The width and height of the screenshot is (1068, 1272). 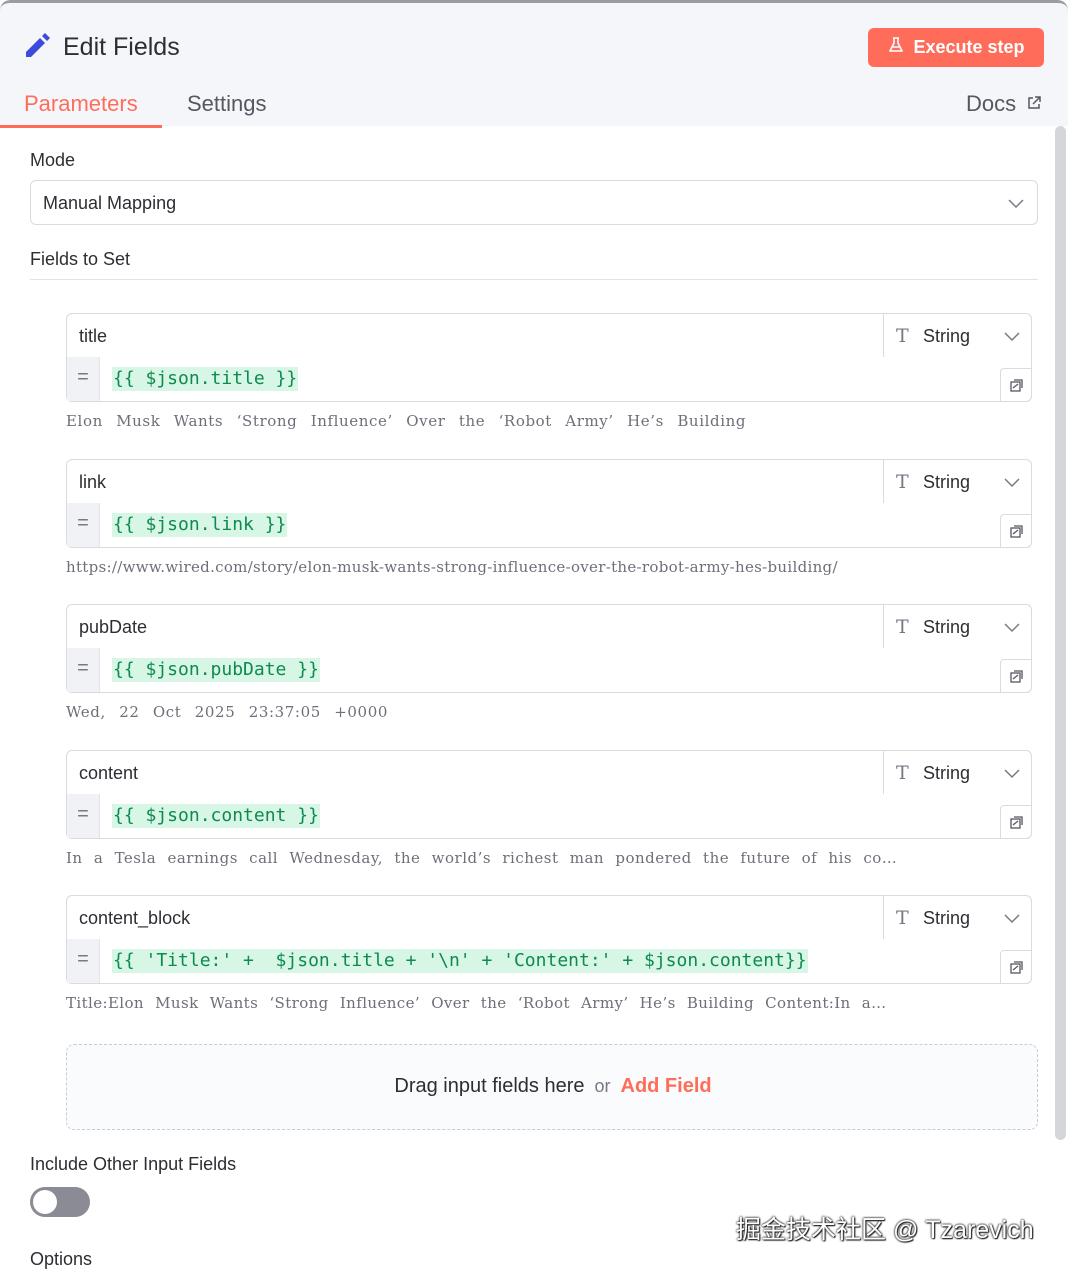 What do you see at coordinates (969, 47) in the screenshot?
I see `execute-step-label: Execute step` at bounding box center [969, 47].